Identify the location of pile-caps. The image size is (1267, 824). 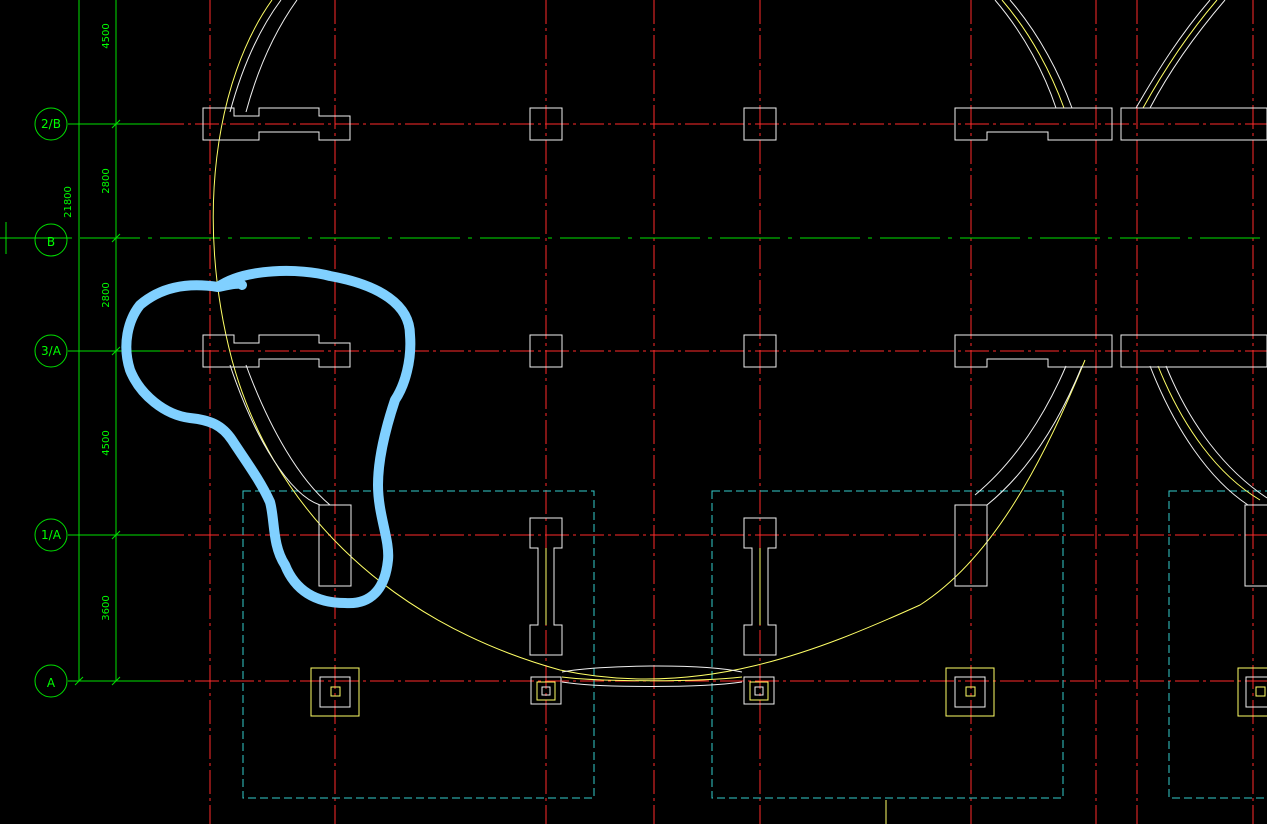
(788, 692).